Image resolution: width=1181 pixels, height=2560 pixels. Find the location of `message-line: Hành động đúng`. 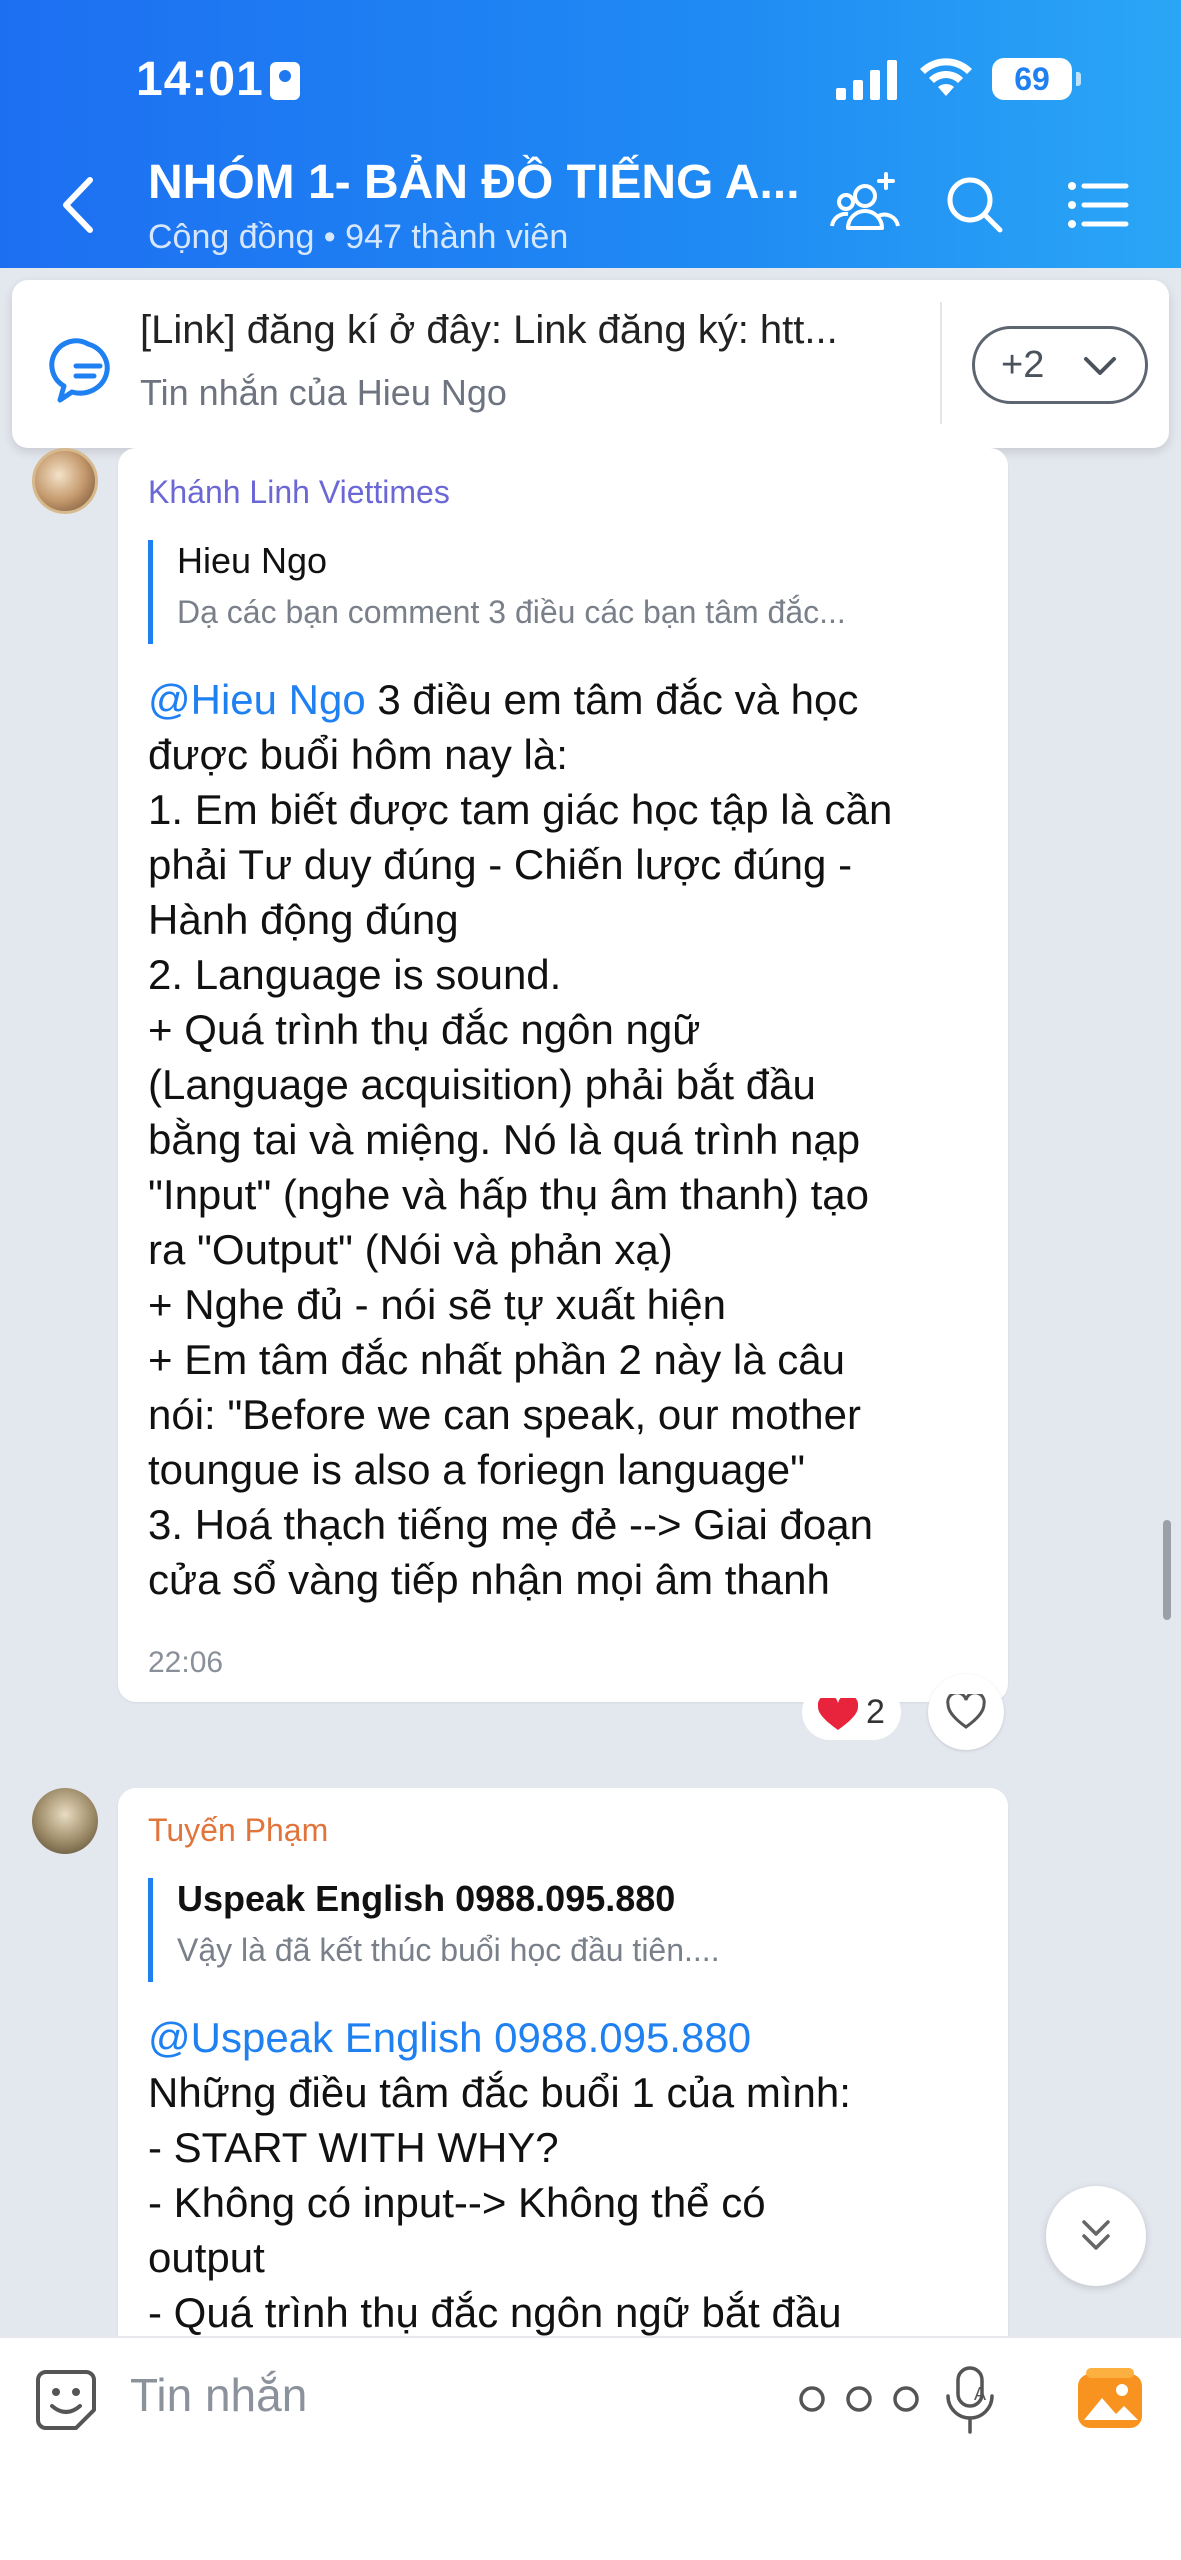

message-line: Hành động đúng is located at coordinates (303, 919).